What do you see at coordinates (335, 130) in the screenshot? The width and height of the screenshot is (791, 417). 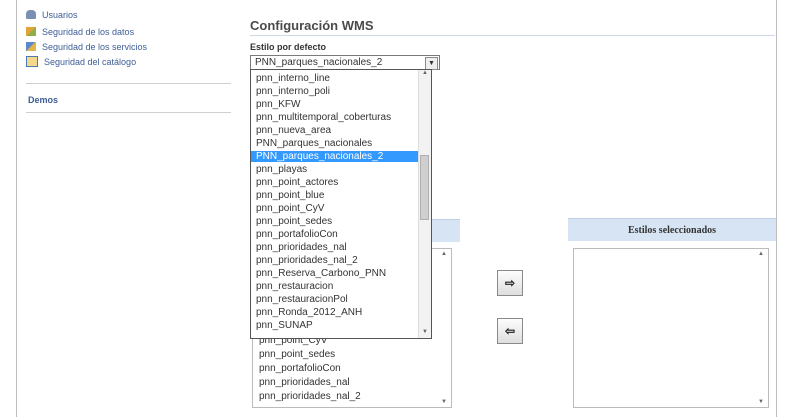 I see `dropdown-option: pnn_nueva_area` at bounding box center [335, 130].